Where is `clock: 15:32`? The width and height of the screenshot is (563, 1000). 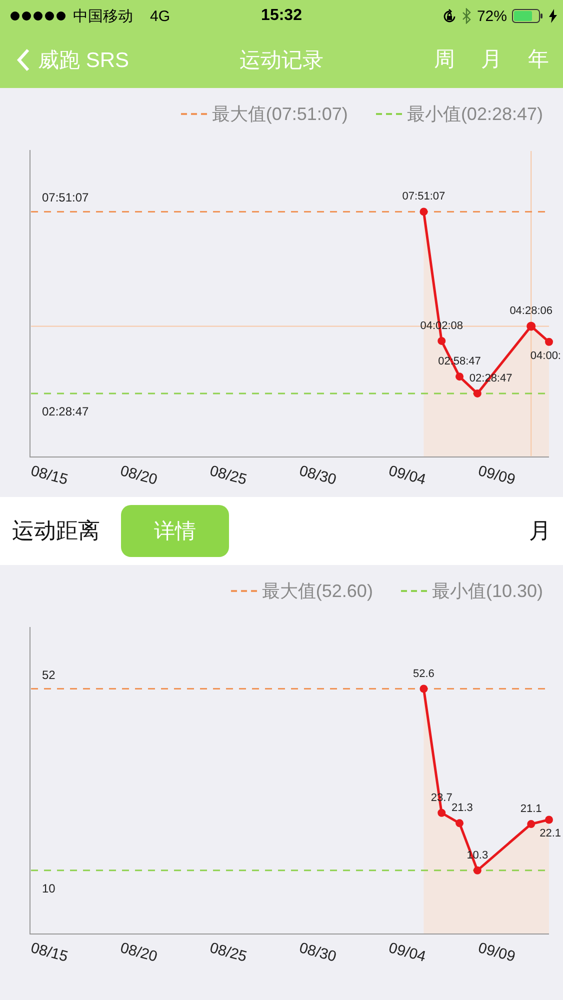
clock: 15:32 is located at coordinates (281, 16).